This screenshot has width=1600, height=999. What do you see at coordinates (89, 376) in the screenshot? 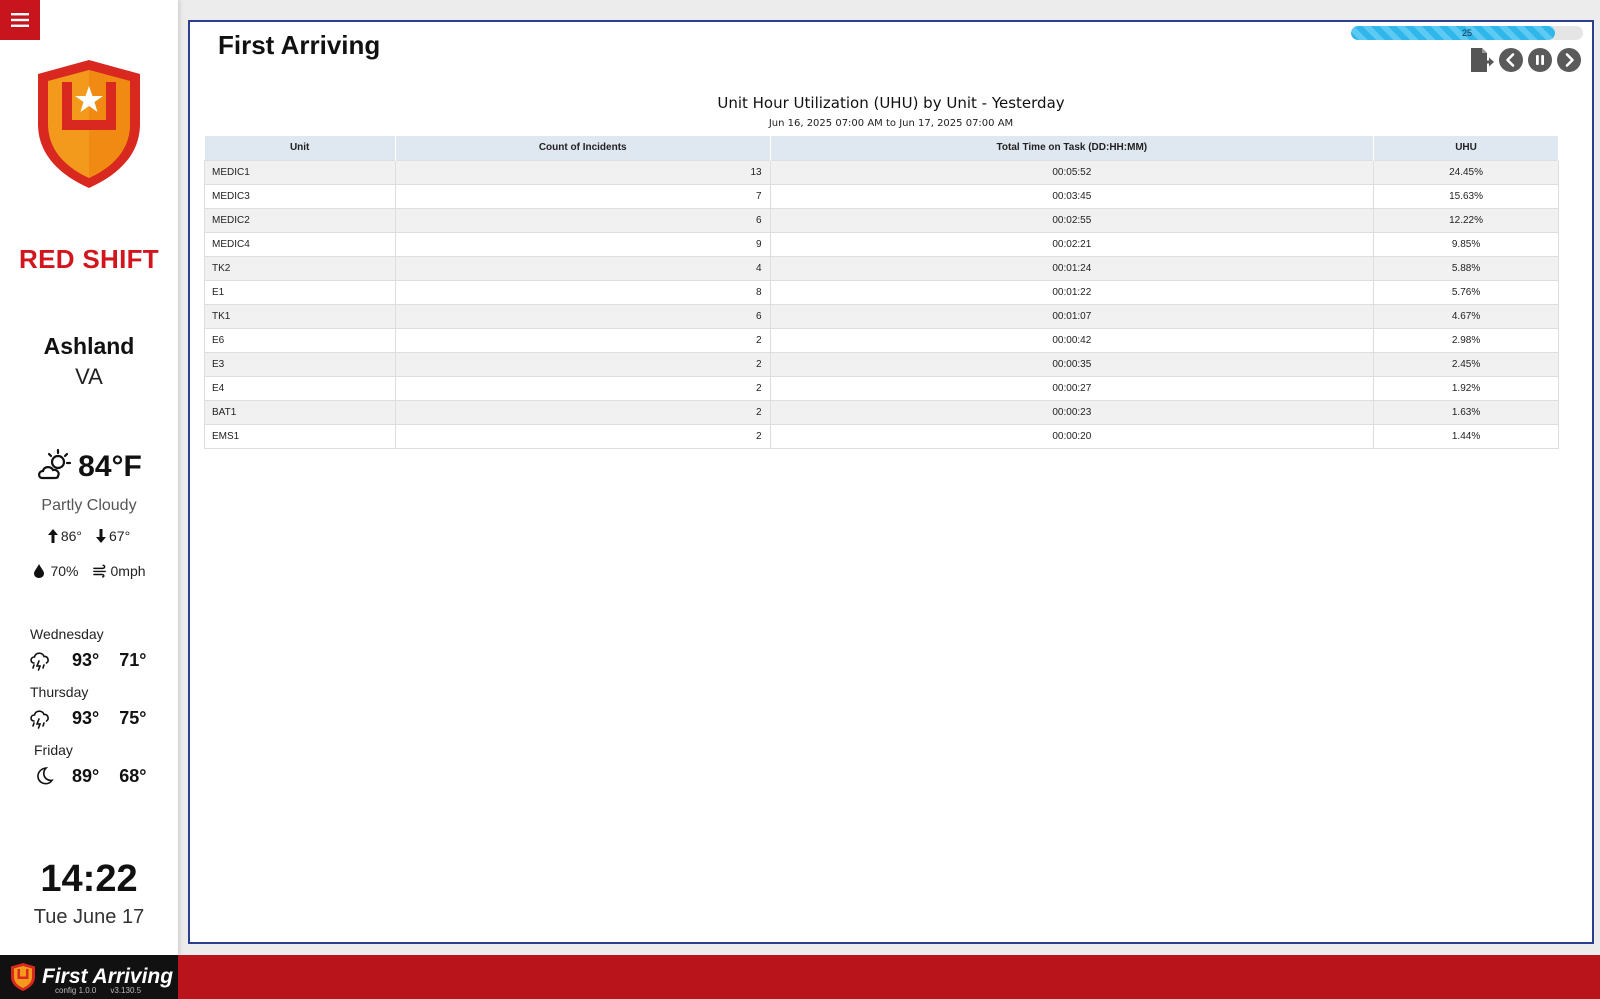
I see `state-name: VA` at bounding box center [89, 376].